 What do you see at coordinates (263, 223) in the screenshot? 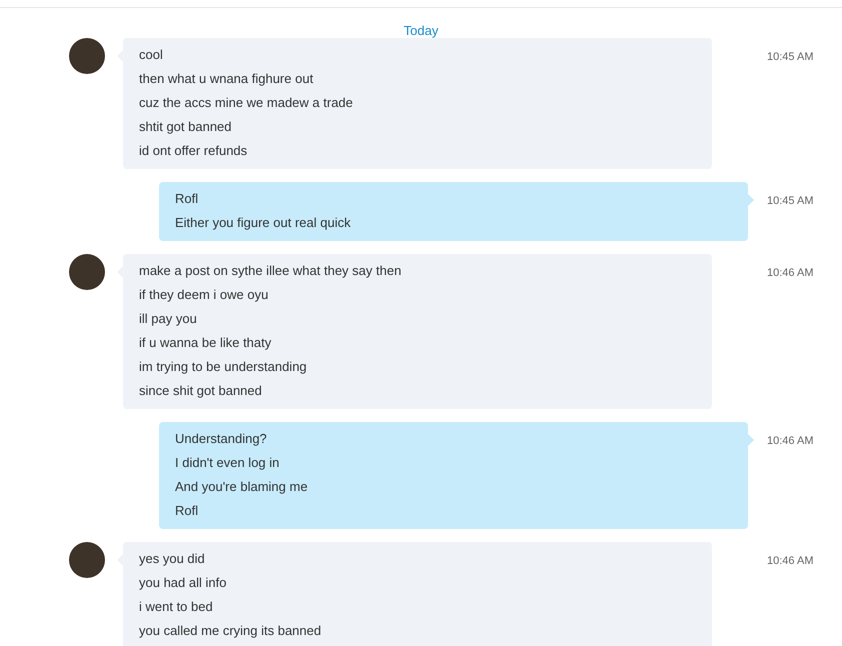
I see `message-text: Either you figure out real quick` at bounding box center [263, 223].